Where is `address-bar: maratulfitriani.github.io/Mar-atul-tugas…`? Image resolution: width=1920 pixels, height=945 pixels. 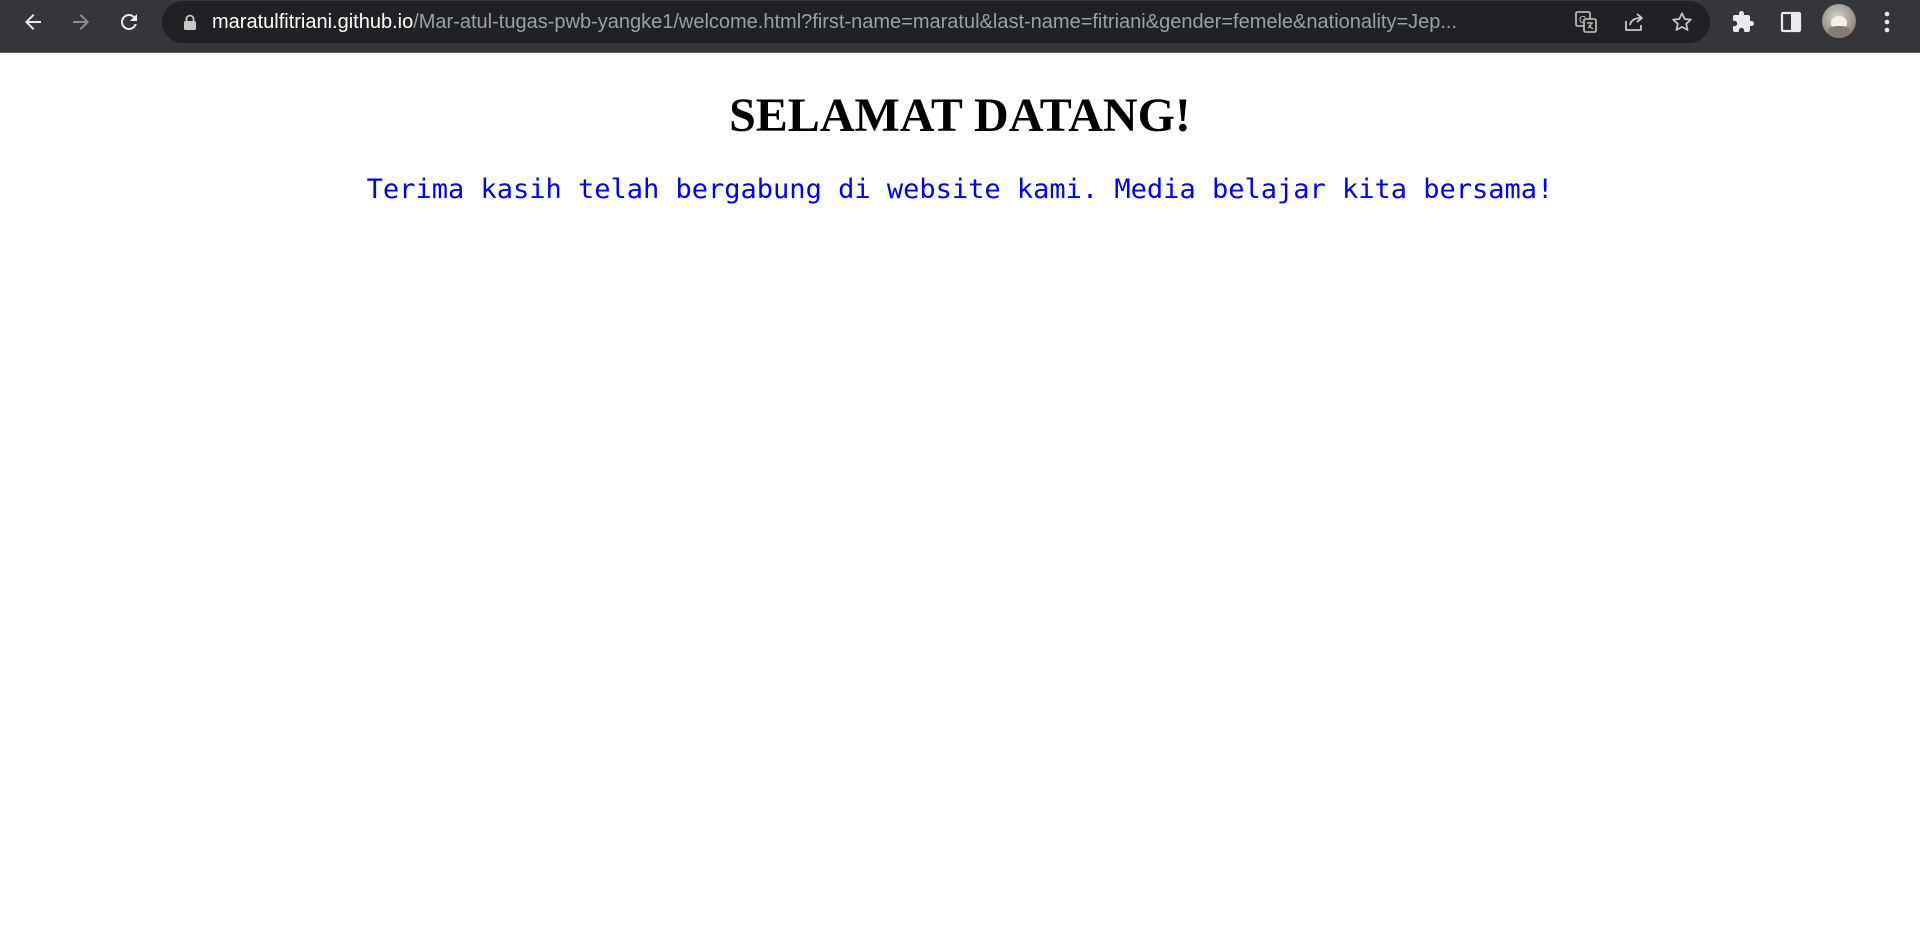
address-bar: maratulfitriani.github.io/Mar-atul-tugas… is located at coordinates (936, 22).